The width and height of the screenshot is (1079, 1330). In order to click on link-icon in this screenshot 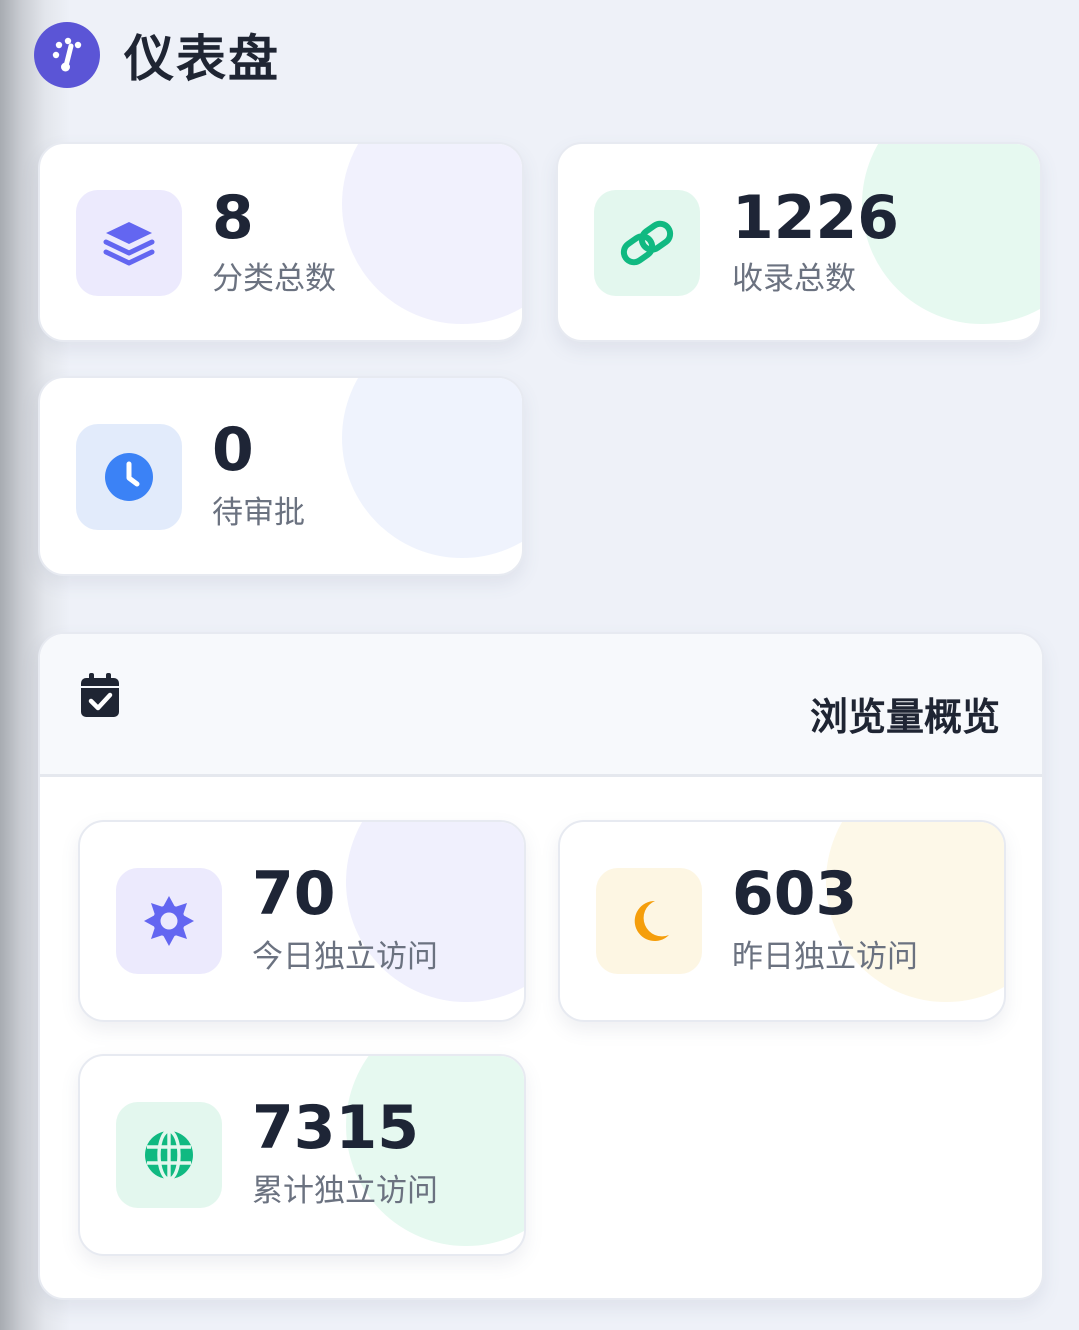, I will do `click(647, 243)`.